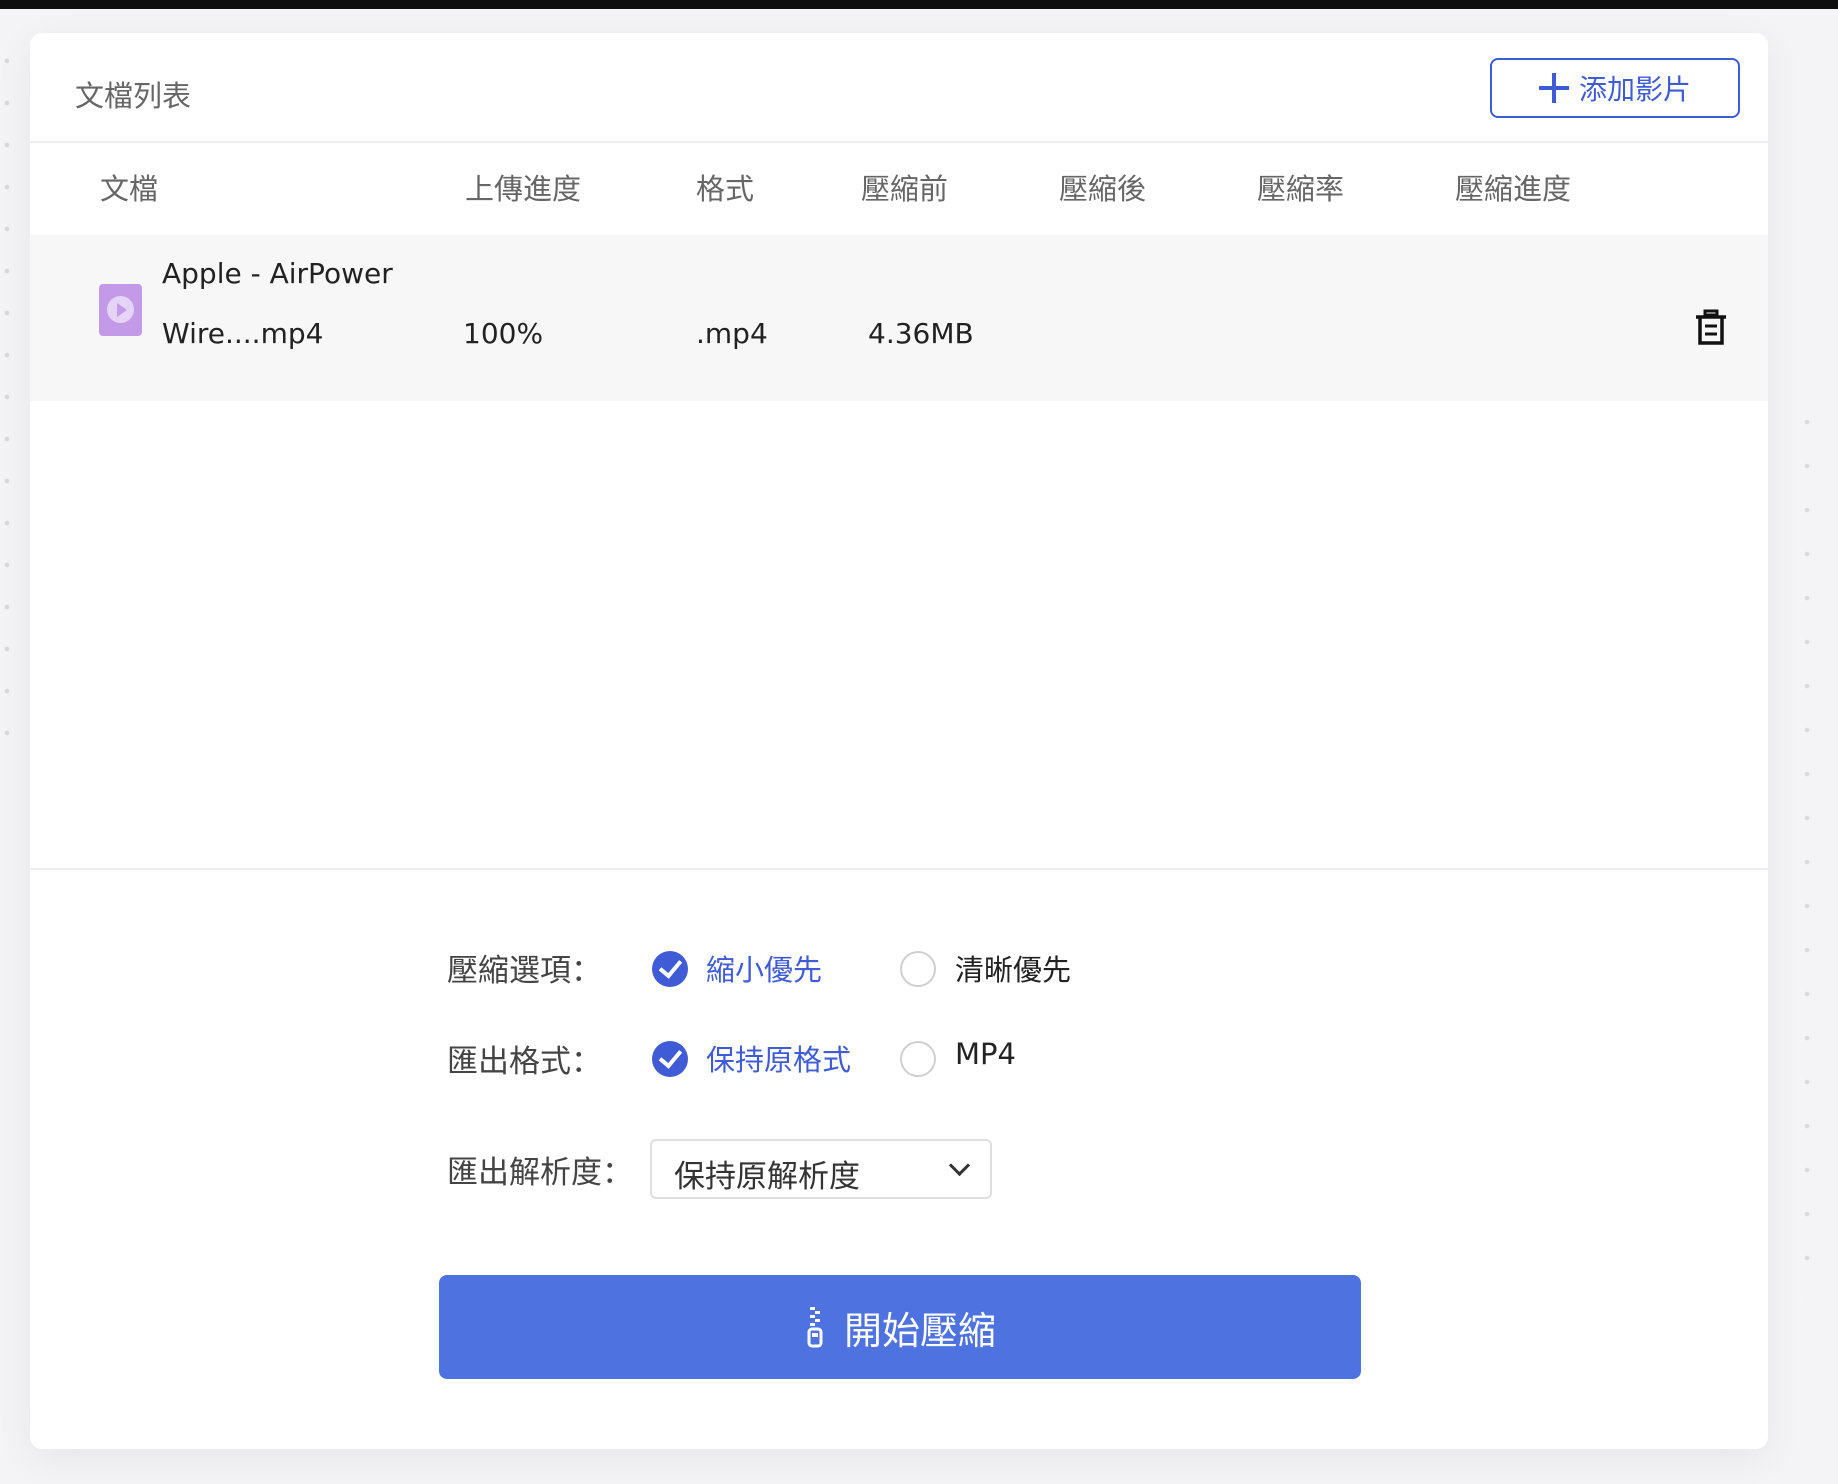 The height and width of the screenshot is (1484, 1838). What do you see at coordinates (918, 969) in the screenshot?
I see `radio-clarity-first` at bounding box center [918, 969].